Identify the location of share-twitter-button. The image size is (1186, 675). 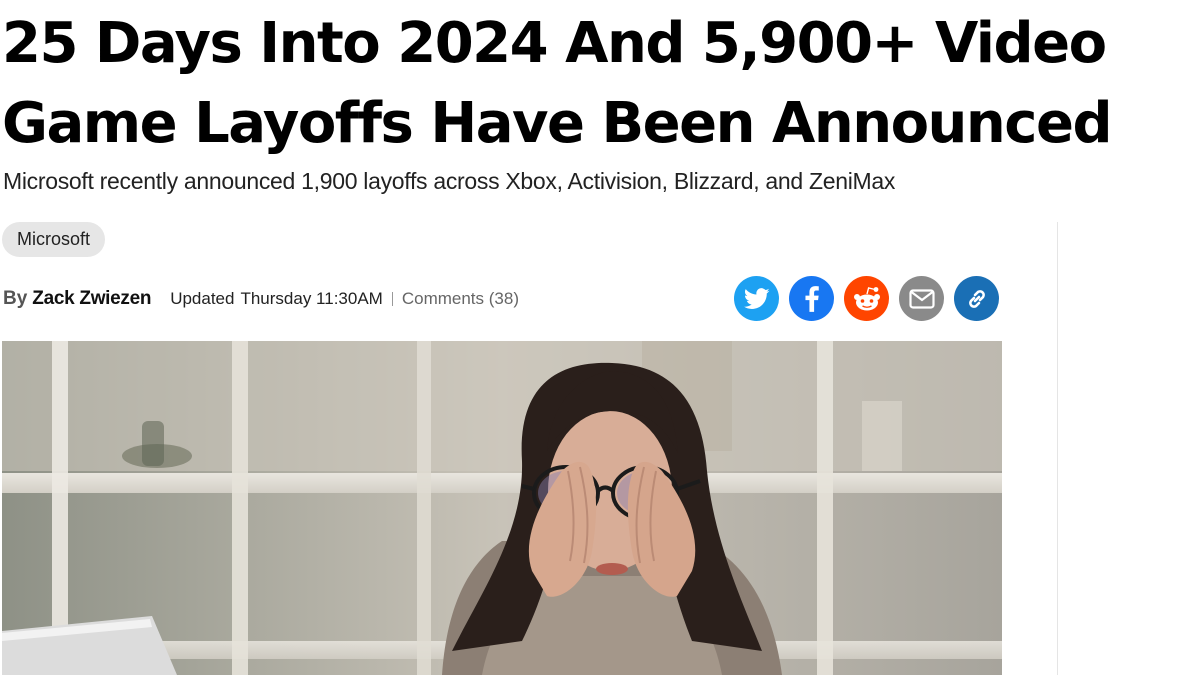
(756, 298).